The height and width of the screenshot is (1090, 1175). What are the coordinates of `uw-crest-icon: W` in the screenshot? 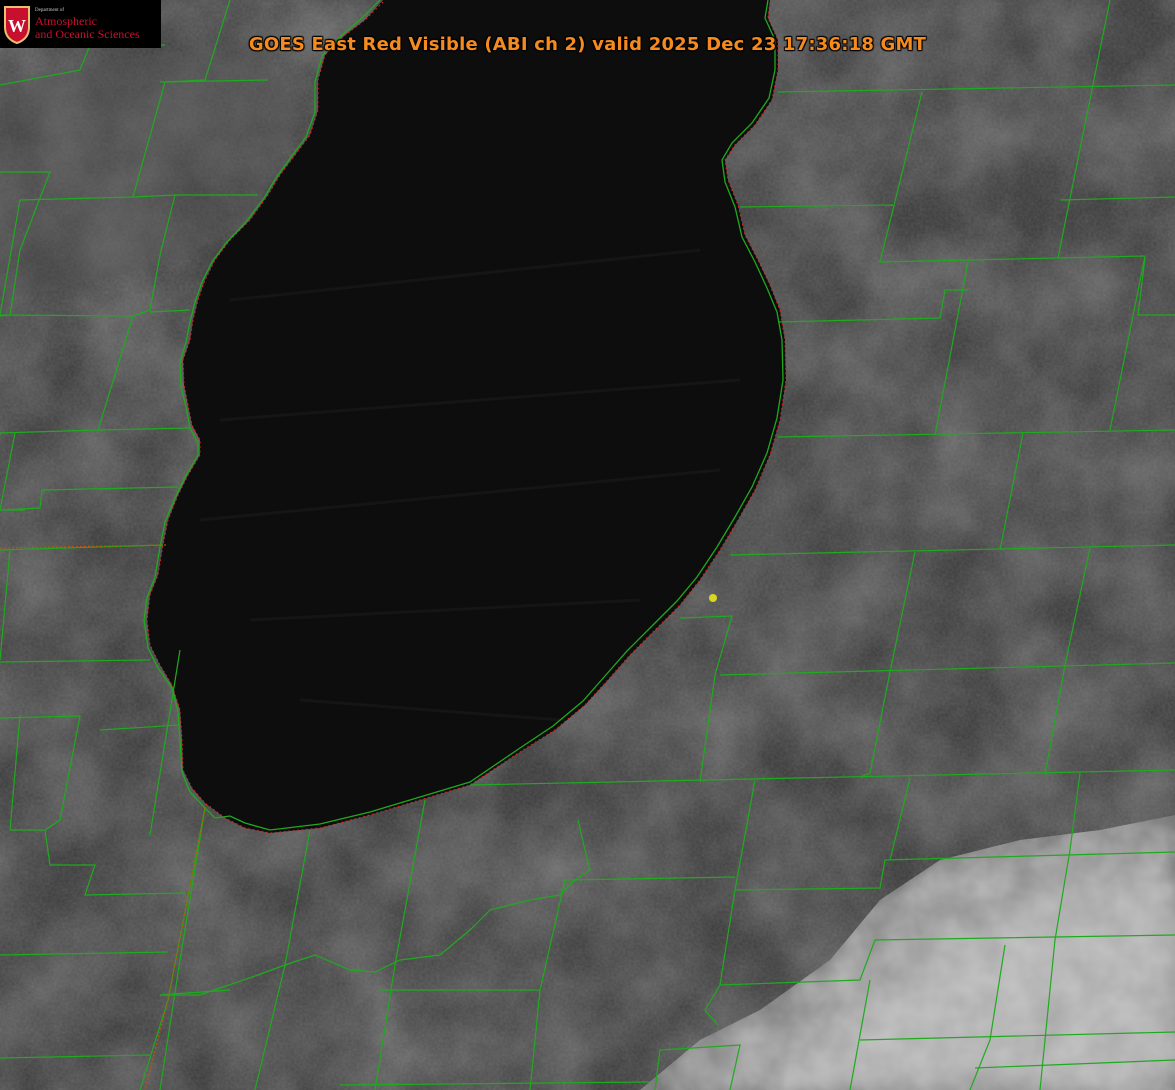 It's located at (17, 25).